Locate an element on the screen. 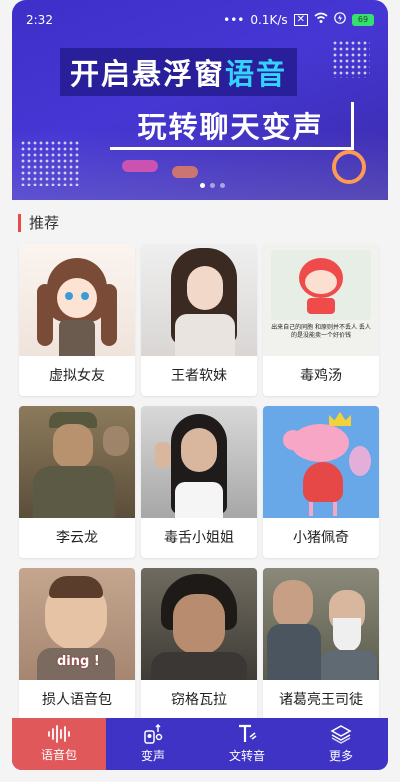 The width and height of the screenshot is (400, 782). tab-label: 更多 is located at coordinates (340, 756).